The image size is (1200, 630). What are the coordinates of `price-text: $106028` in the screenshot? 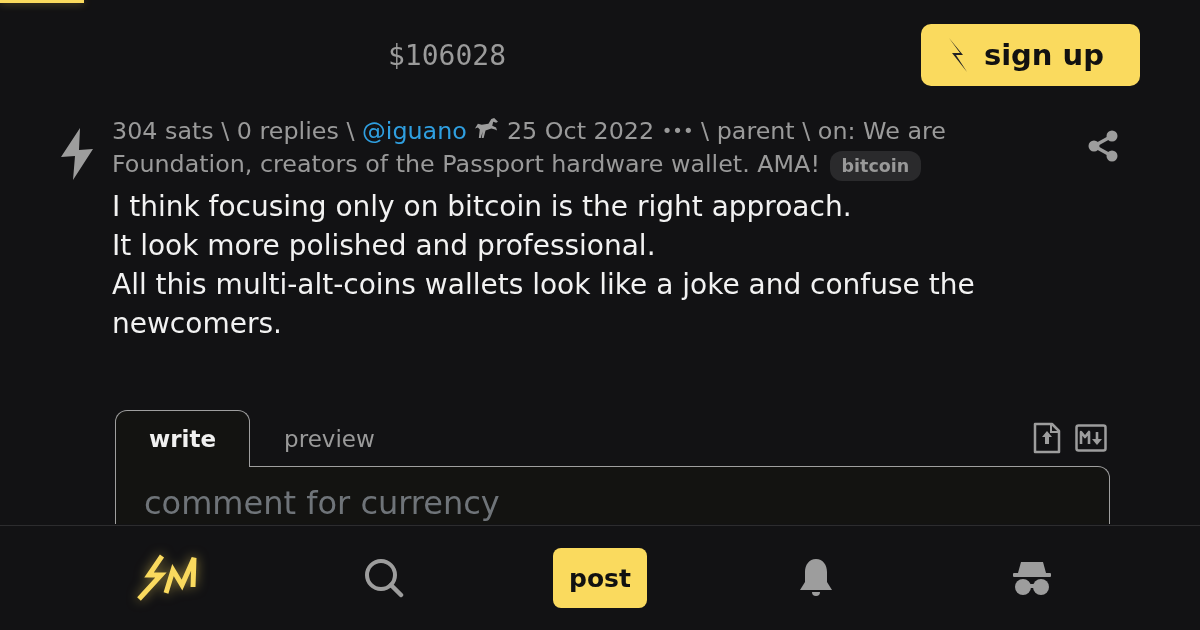 It's located at (447, 55).